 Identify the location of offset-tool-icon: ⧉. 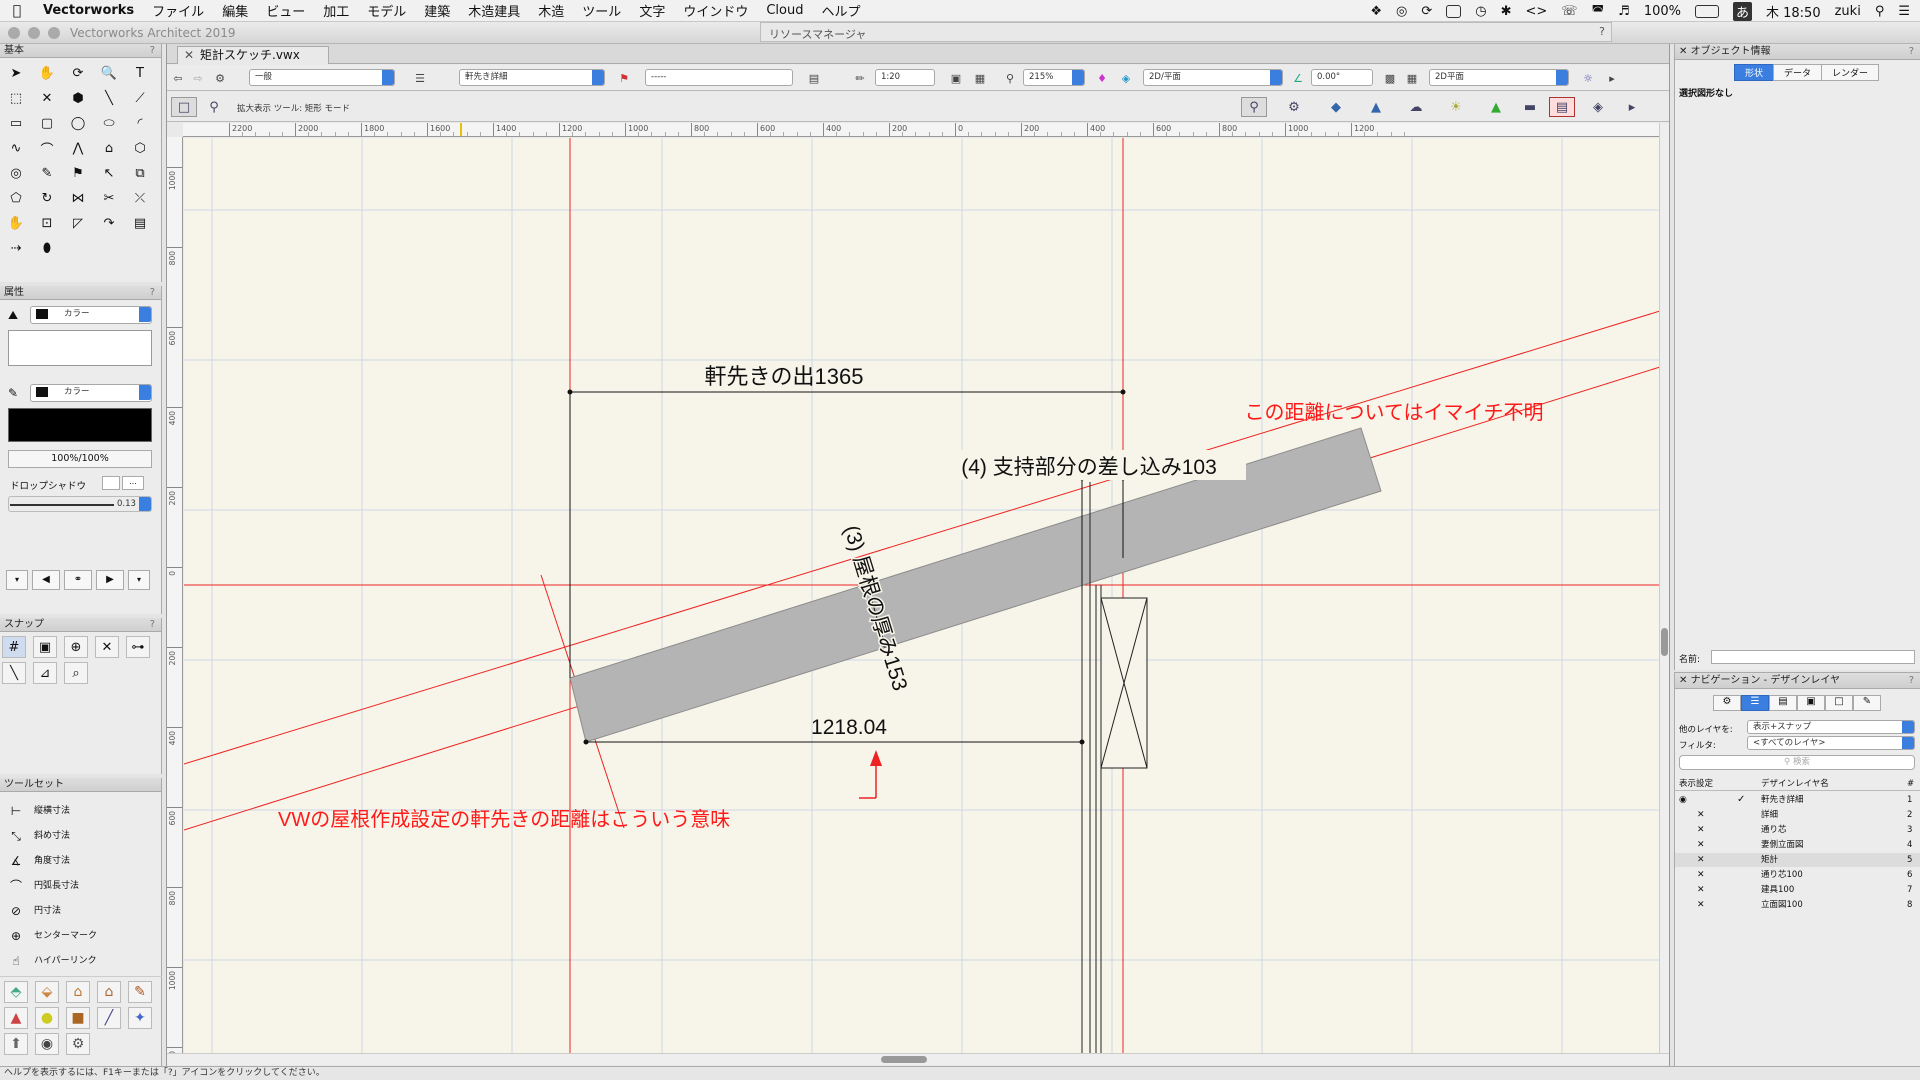
(140, 173).